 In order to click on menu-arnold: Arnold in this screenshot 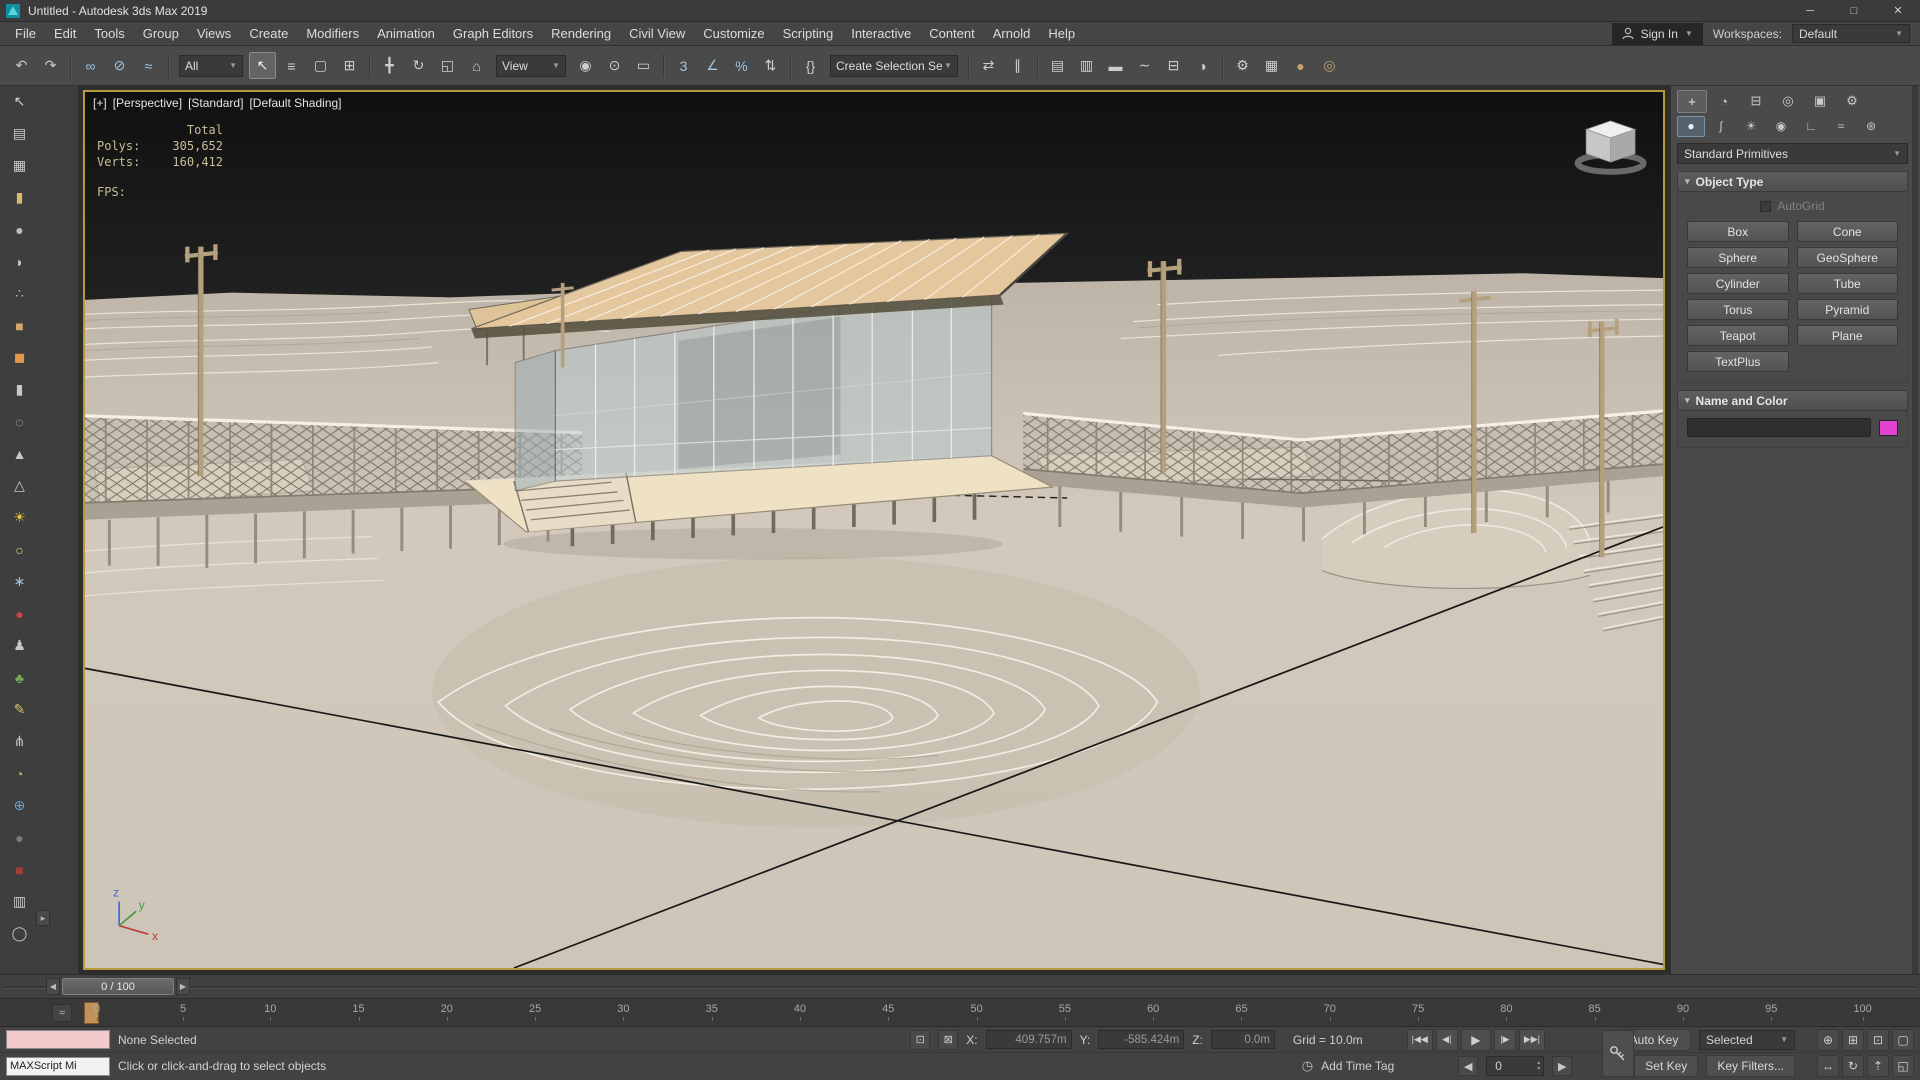, I will do `click(1012, 33)`.